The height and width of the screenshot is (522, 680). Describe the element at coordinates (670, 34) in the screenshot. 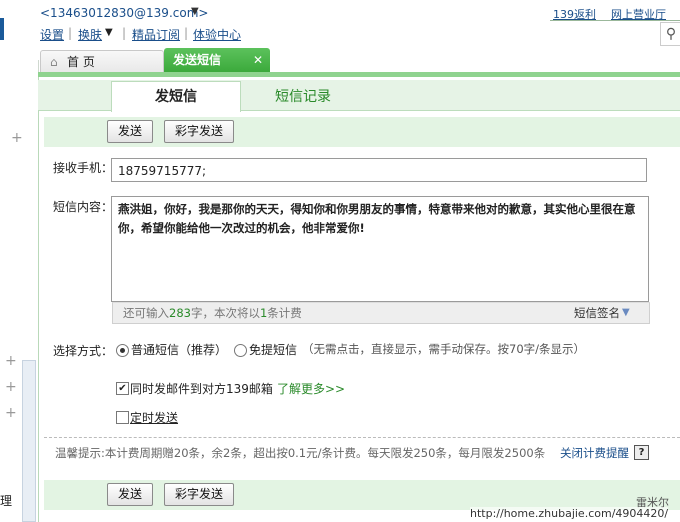

I see `search-icon: ⚲` at that location.